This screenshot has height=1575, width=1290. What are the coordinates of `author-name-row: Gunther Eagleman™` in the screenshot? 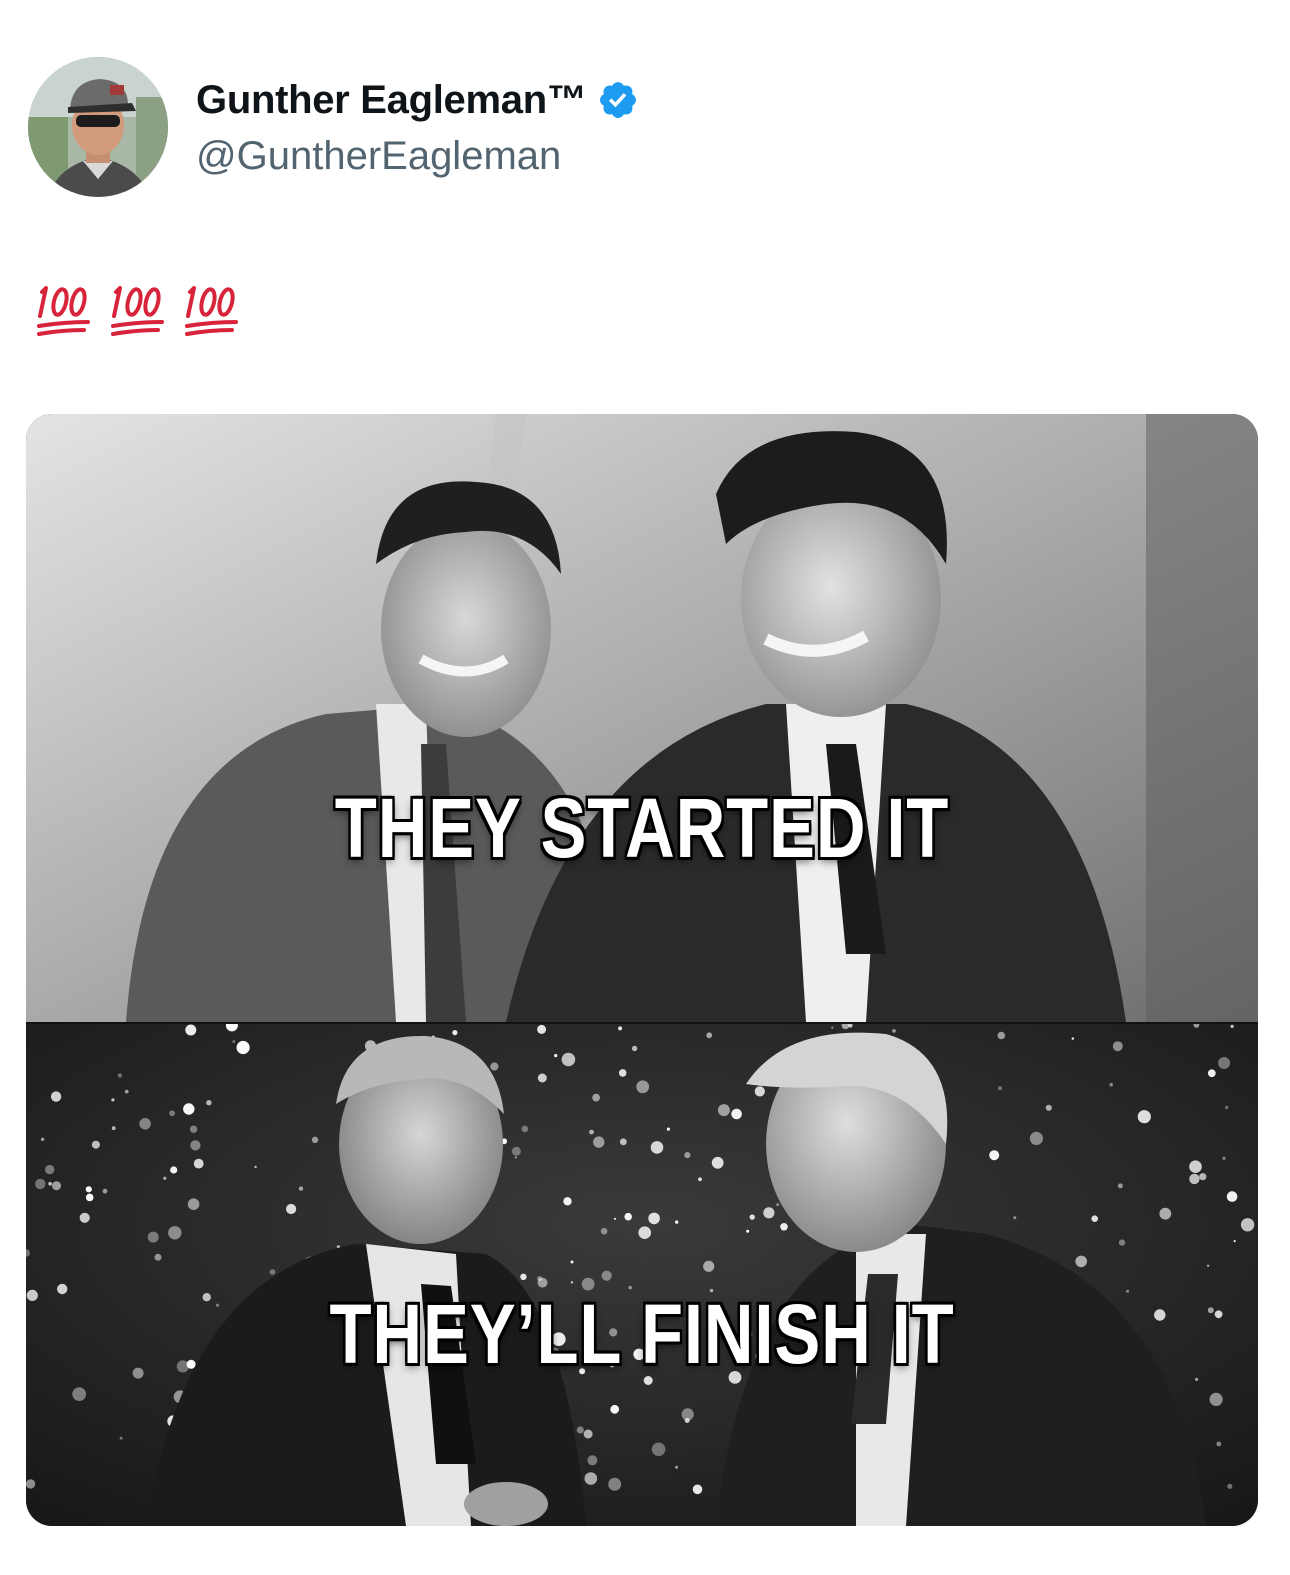 It's located at (417, 100).